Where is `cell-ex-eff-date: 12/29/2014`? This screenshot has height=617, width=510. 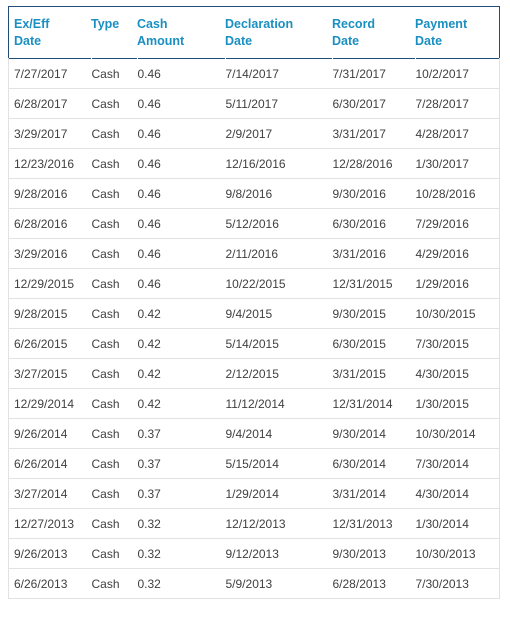
cell-ex-eff-date: 12/29/2014 is located at coordinates (49, 403).